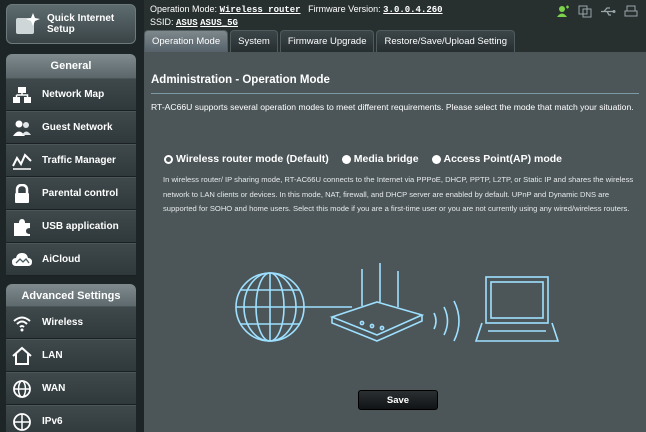 Image resolution: width=646 pixels, height=432 pixels. Describe the element at coordinates (52, 421) in the screenshot. I see `sidebar-item-label: IPv6` at that location.